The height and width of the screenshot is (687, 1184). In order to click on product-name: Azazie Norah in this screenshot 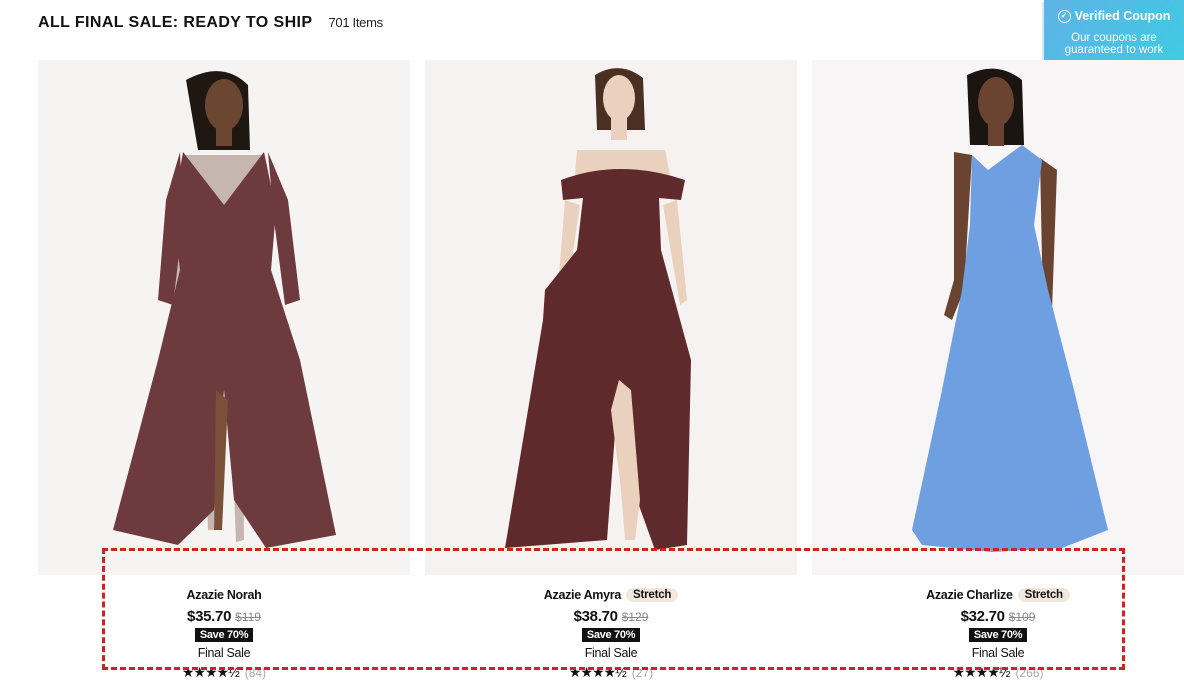, I will do `click(224, 595)`.